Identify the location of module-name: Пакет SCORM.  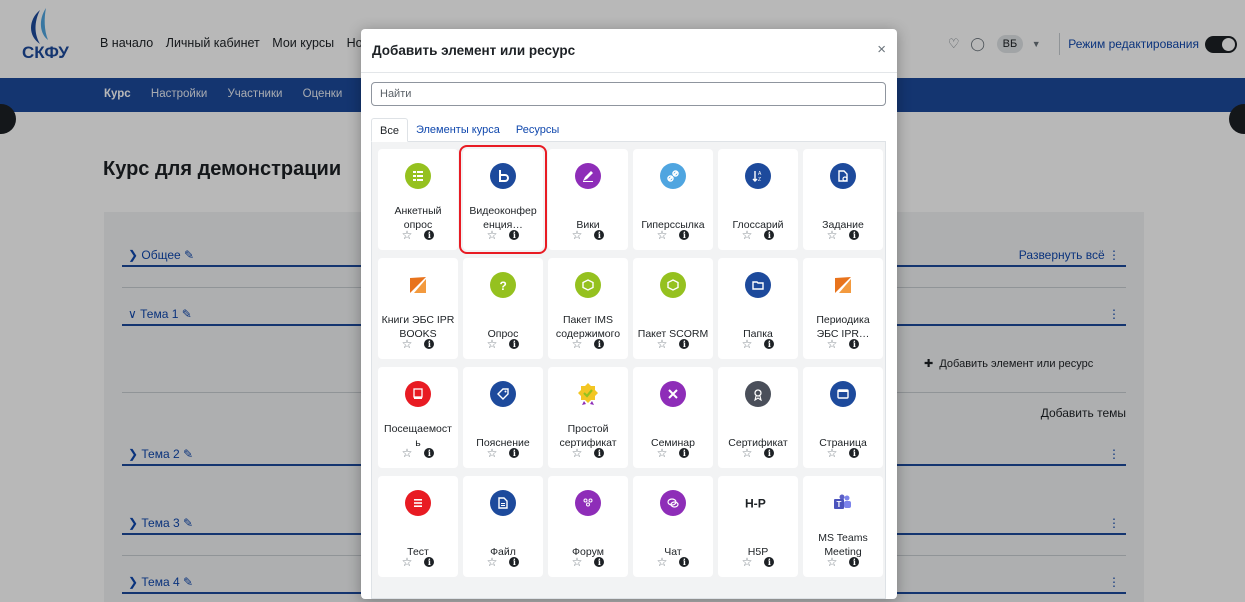
(673, 322).